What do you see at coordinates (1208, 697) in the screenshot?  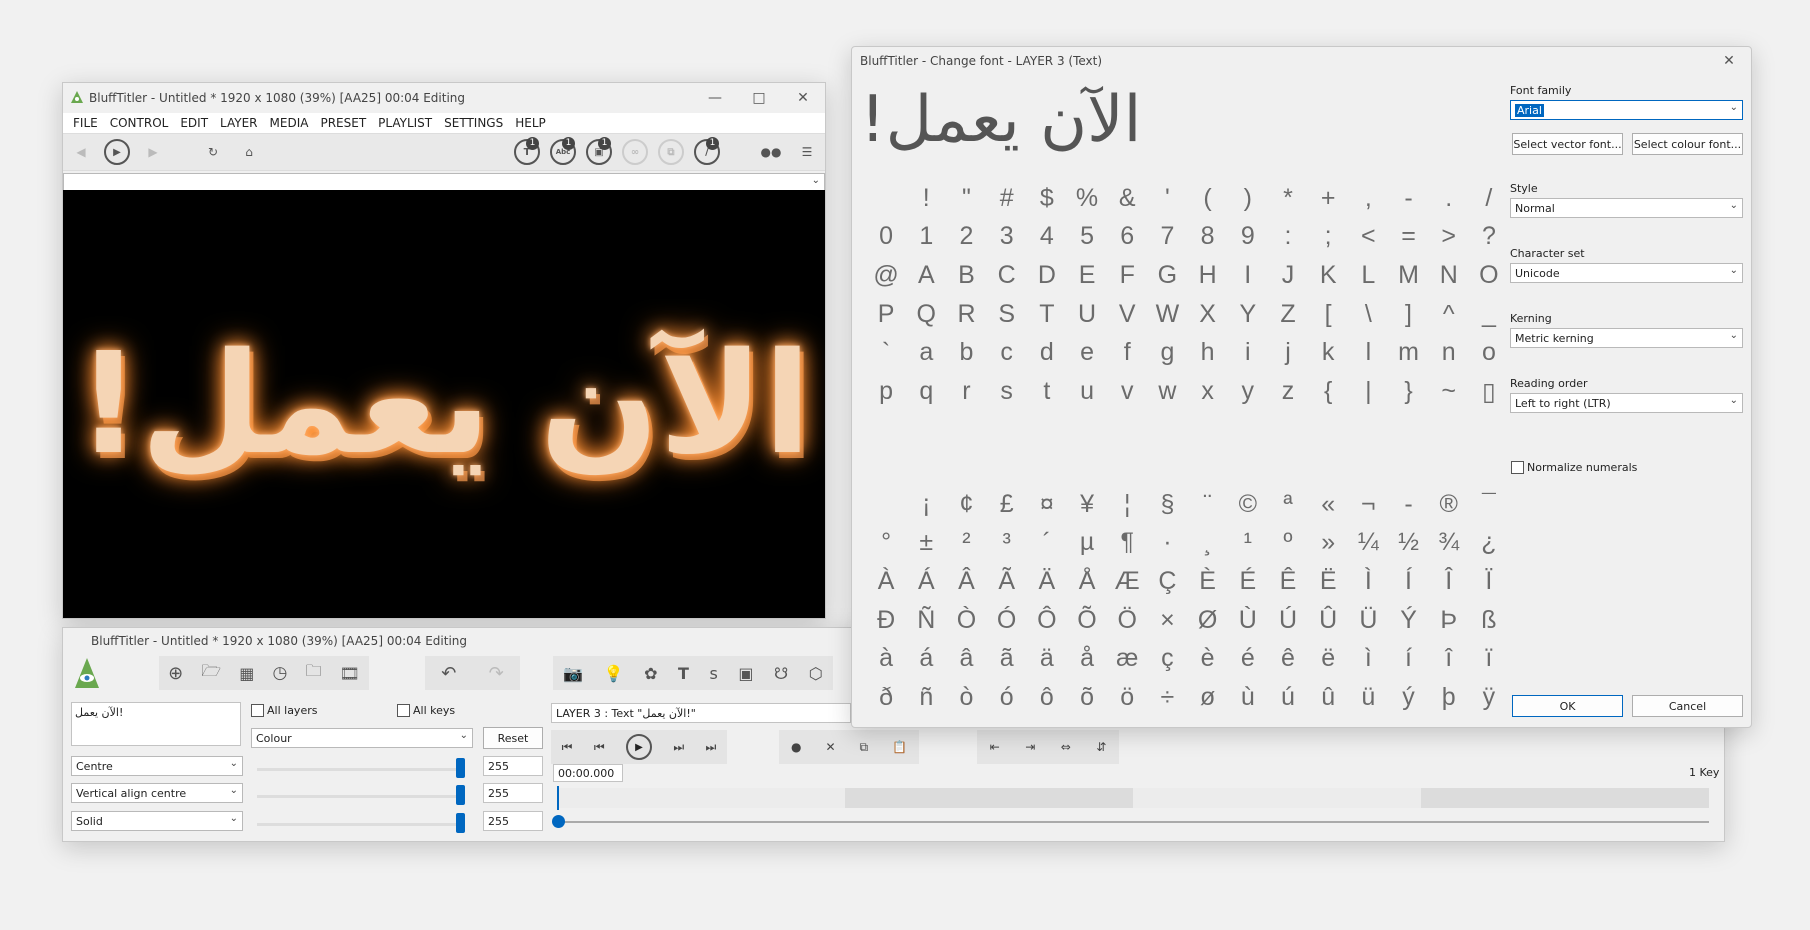 I see `glyph-cell: ø` at bounding box center [1208, 697].